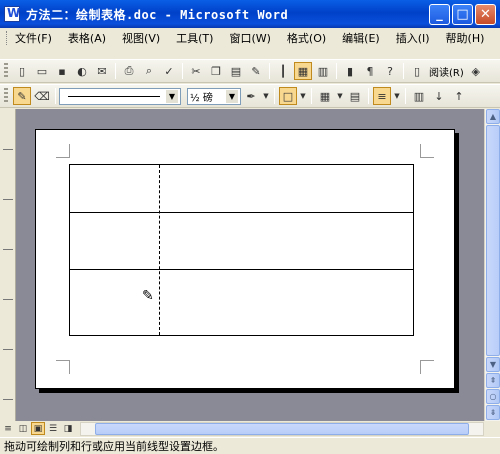  Describe the element at coordinates (141, 38) in the screenshot. I see `menu-view: 视图(V)` at that location.